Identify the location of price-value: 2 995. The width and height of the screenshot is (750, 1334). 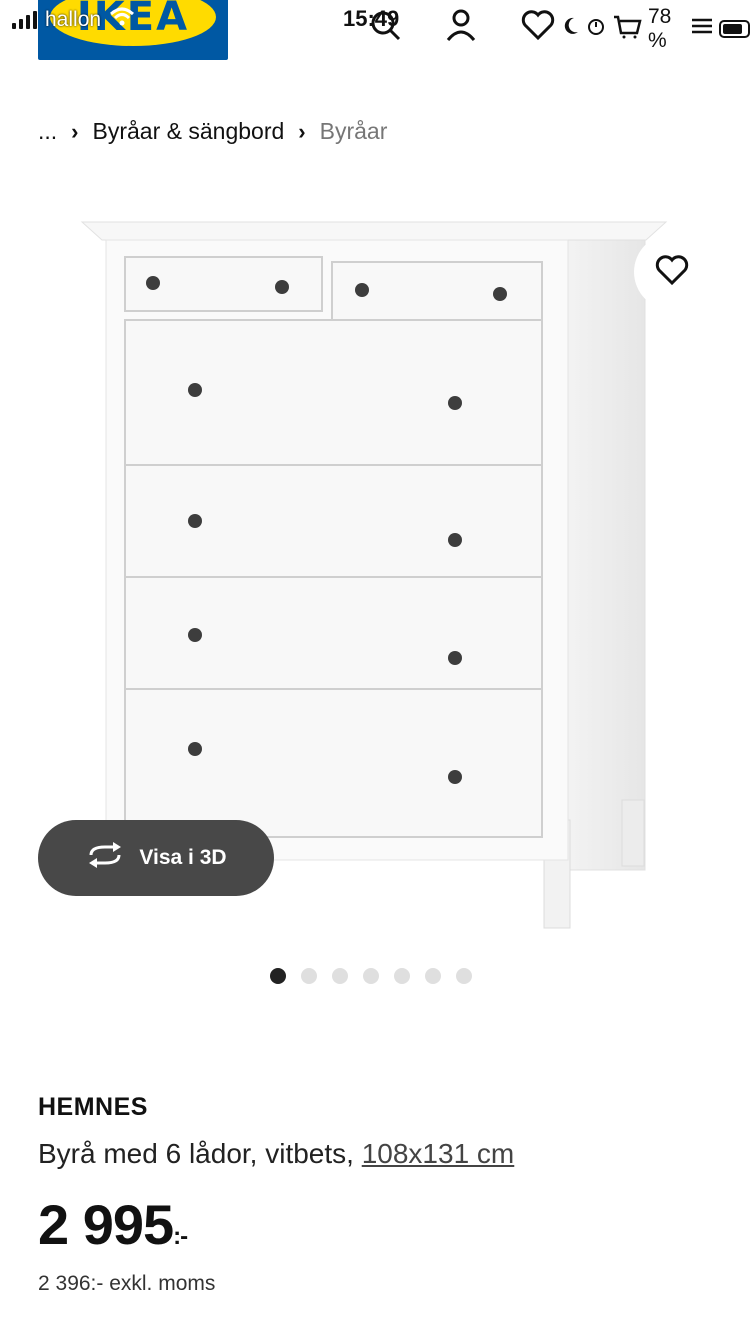
(106, 1224).